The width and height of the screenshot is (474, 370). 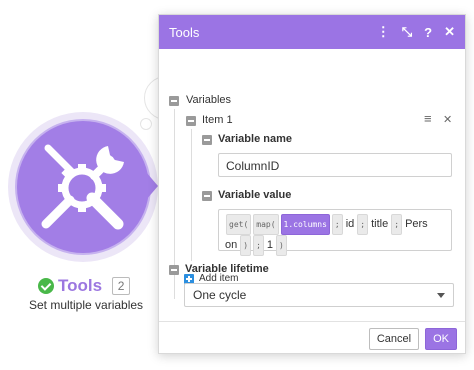 I want to click on variables-collapse-toggle, so click(x=174, y=101).